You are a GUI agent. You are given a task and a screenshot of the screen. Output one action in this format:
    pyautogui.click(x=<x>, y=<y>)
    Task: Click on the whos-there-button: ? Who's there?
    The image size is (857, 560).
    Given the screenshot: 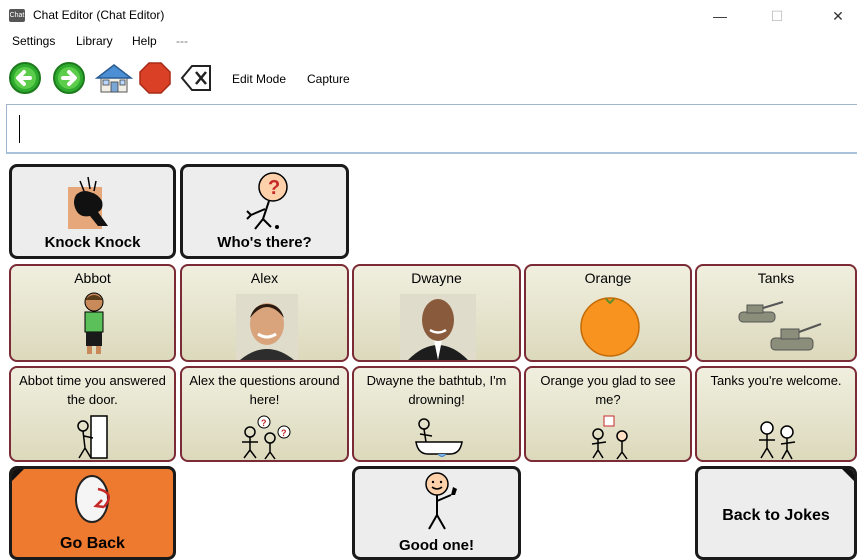 What is the action you would take?
    pyautogui.click(x=264, y=211)
    